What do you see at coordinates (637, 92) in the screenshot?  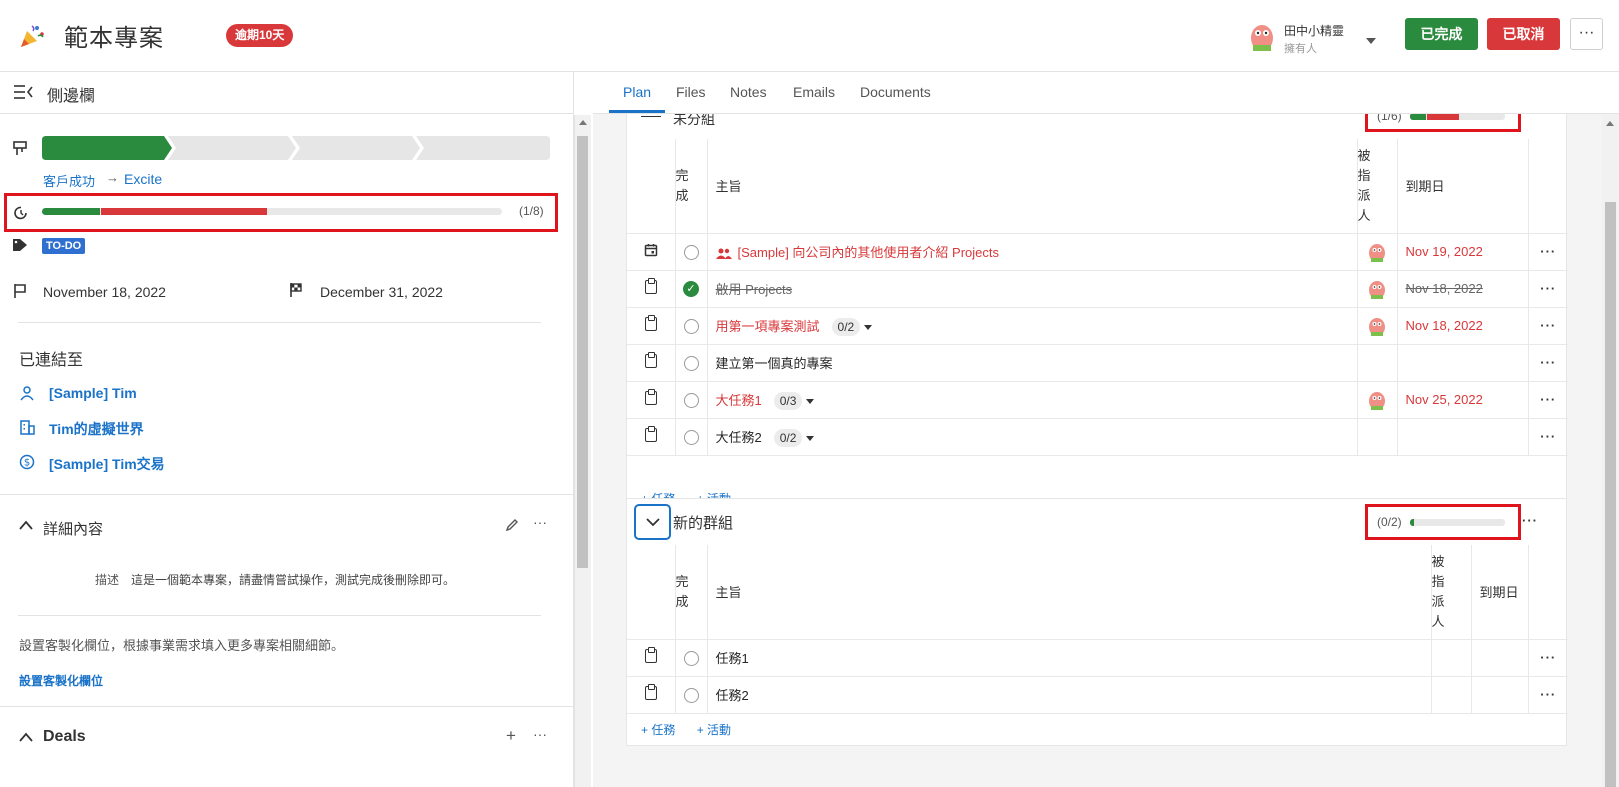 I see `tab-plan: Plan` at bounding box center [637, 92].